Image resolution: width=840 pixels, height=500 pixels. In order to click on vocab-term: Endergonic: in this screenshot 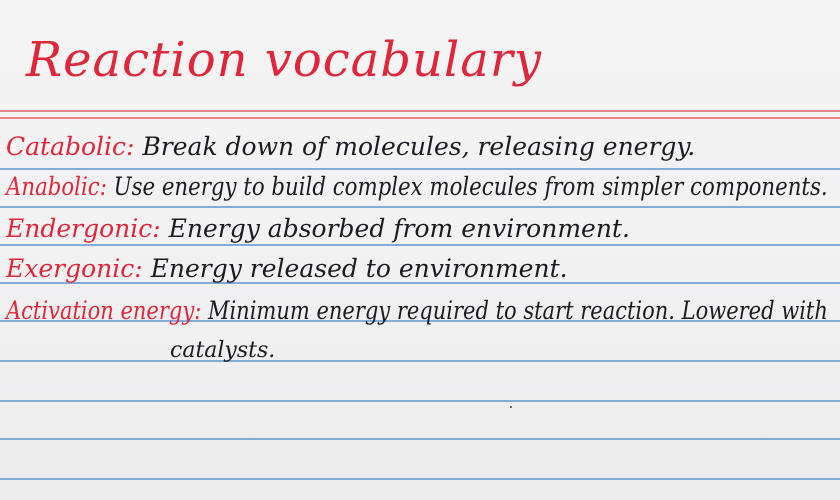, I will do `click(83, 228)`.